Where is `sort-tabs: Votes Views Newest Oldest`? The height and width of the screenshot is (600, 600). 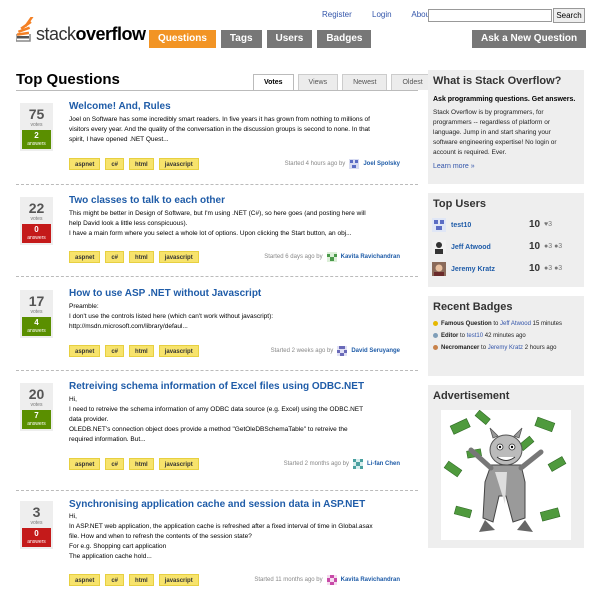 sort-tabs: Votes Views Newest Oldest is located at coordinates (343, 82).